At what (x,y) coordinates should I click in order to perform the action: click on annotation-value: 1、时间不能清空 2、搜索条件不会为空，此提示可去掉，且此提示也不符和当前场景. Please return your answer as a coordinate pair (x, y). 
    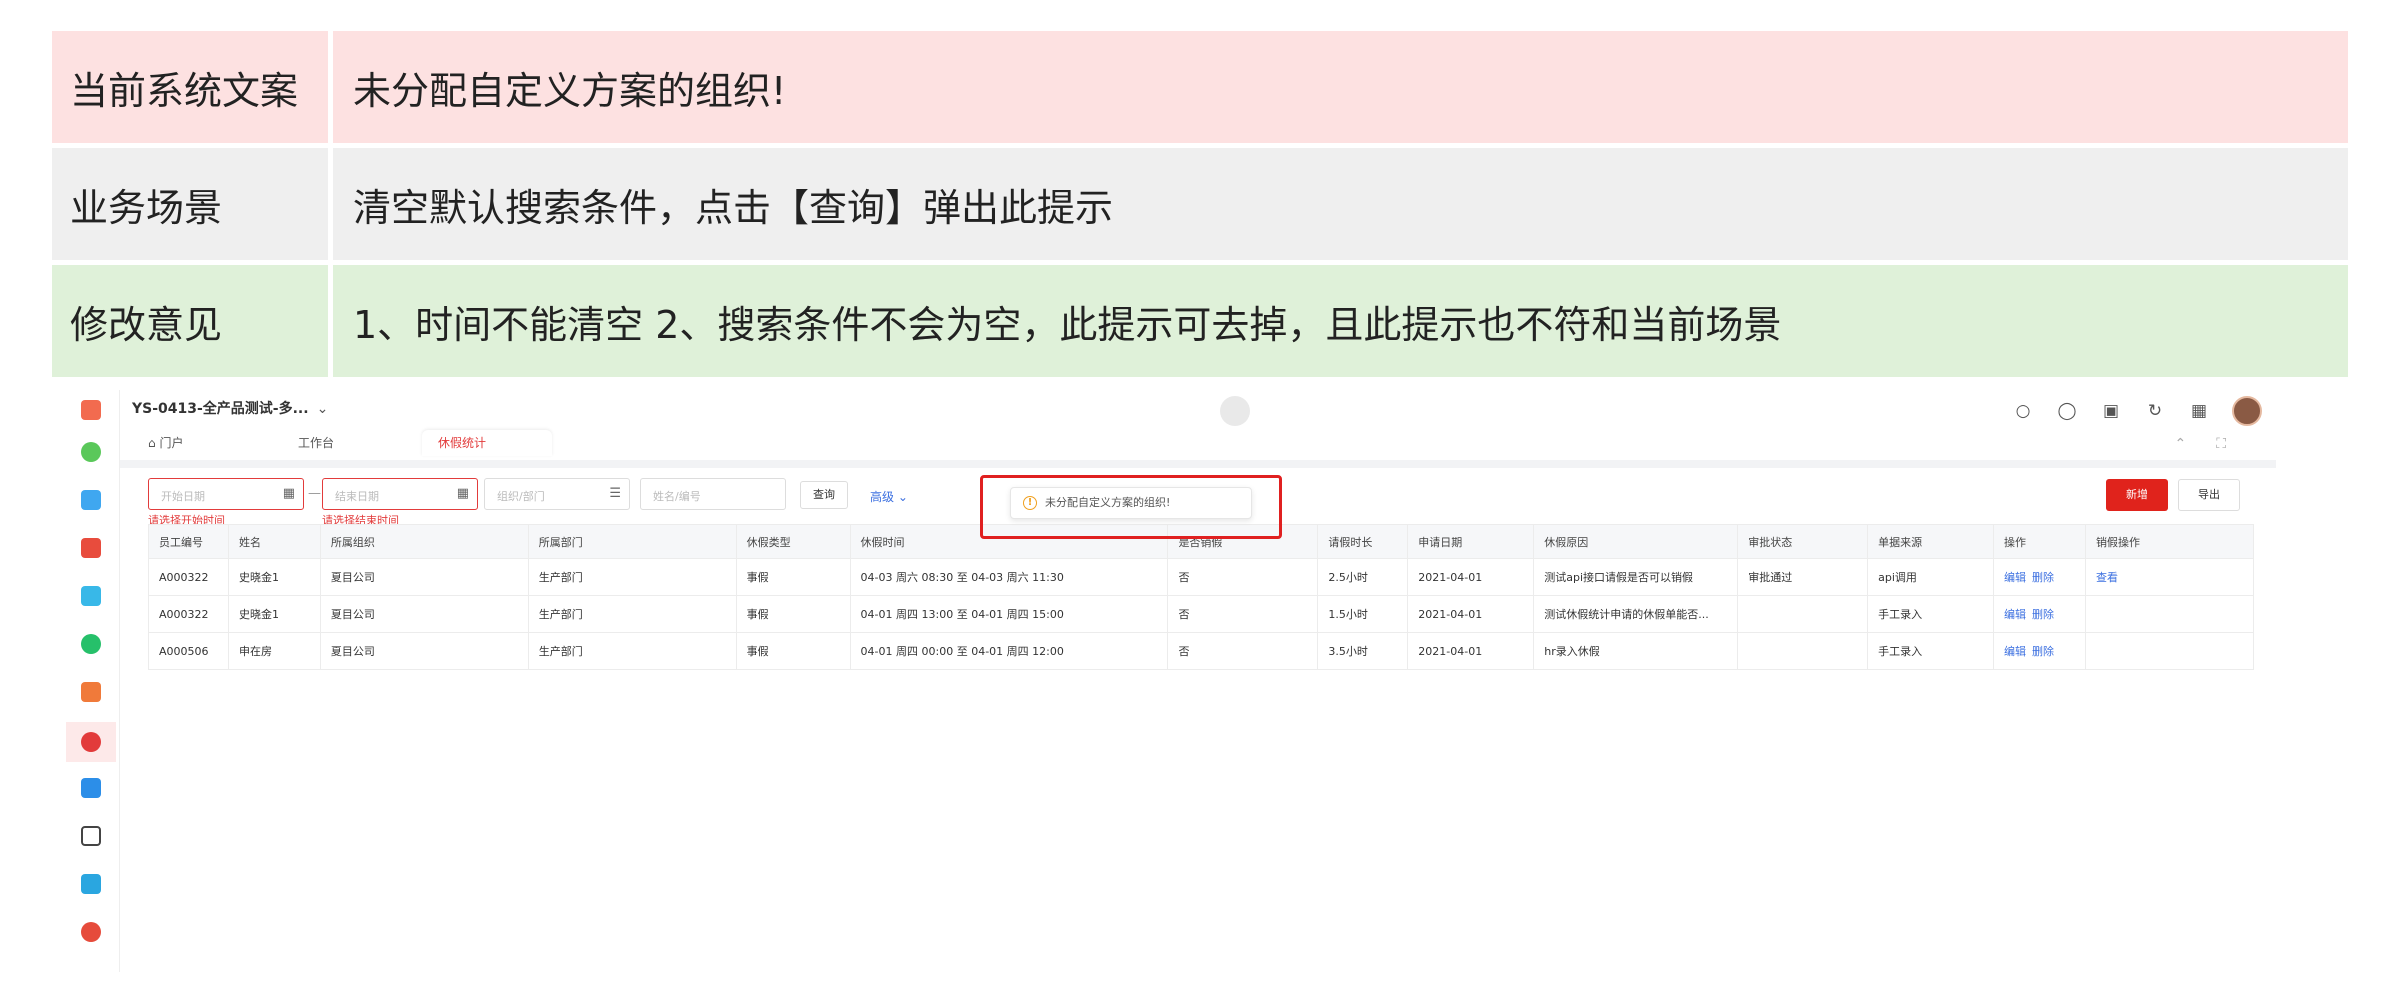
    Looking at the image, I should click on (1340, 321).